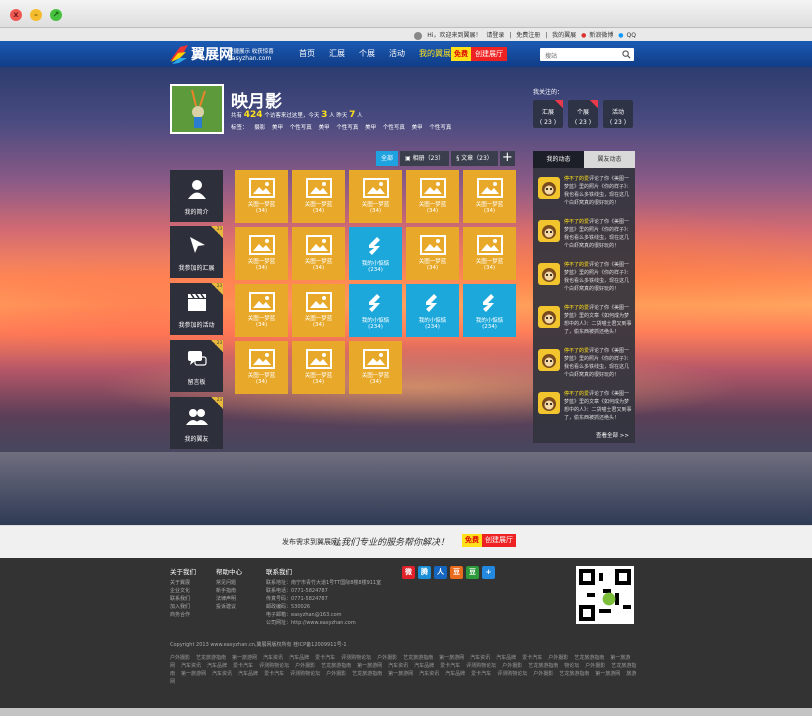 This screenshot has height=716, width=812. What do you see at coordinates (196, 196) in the screenshot?
I see `sidebar-item-profile: 我的简介` at bounding box center [196, 196].